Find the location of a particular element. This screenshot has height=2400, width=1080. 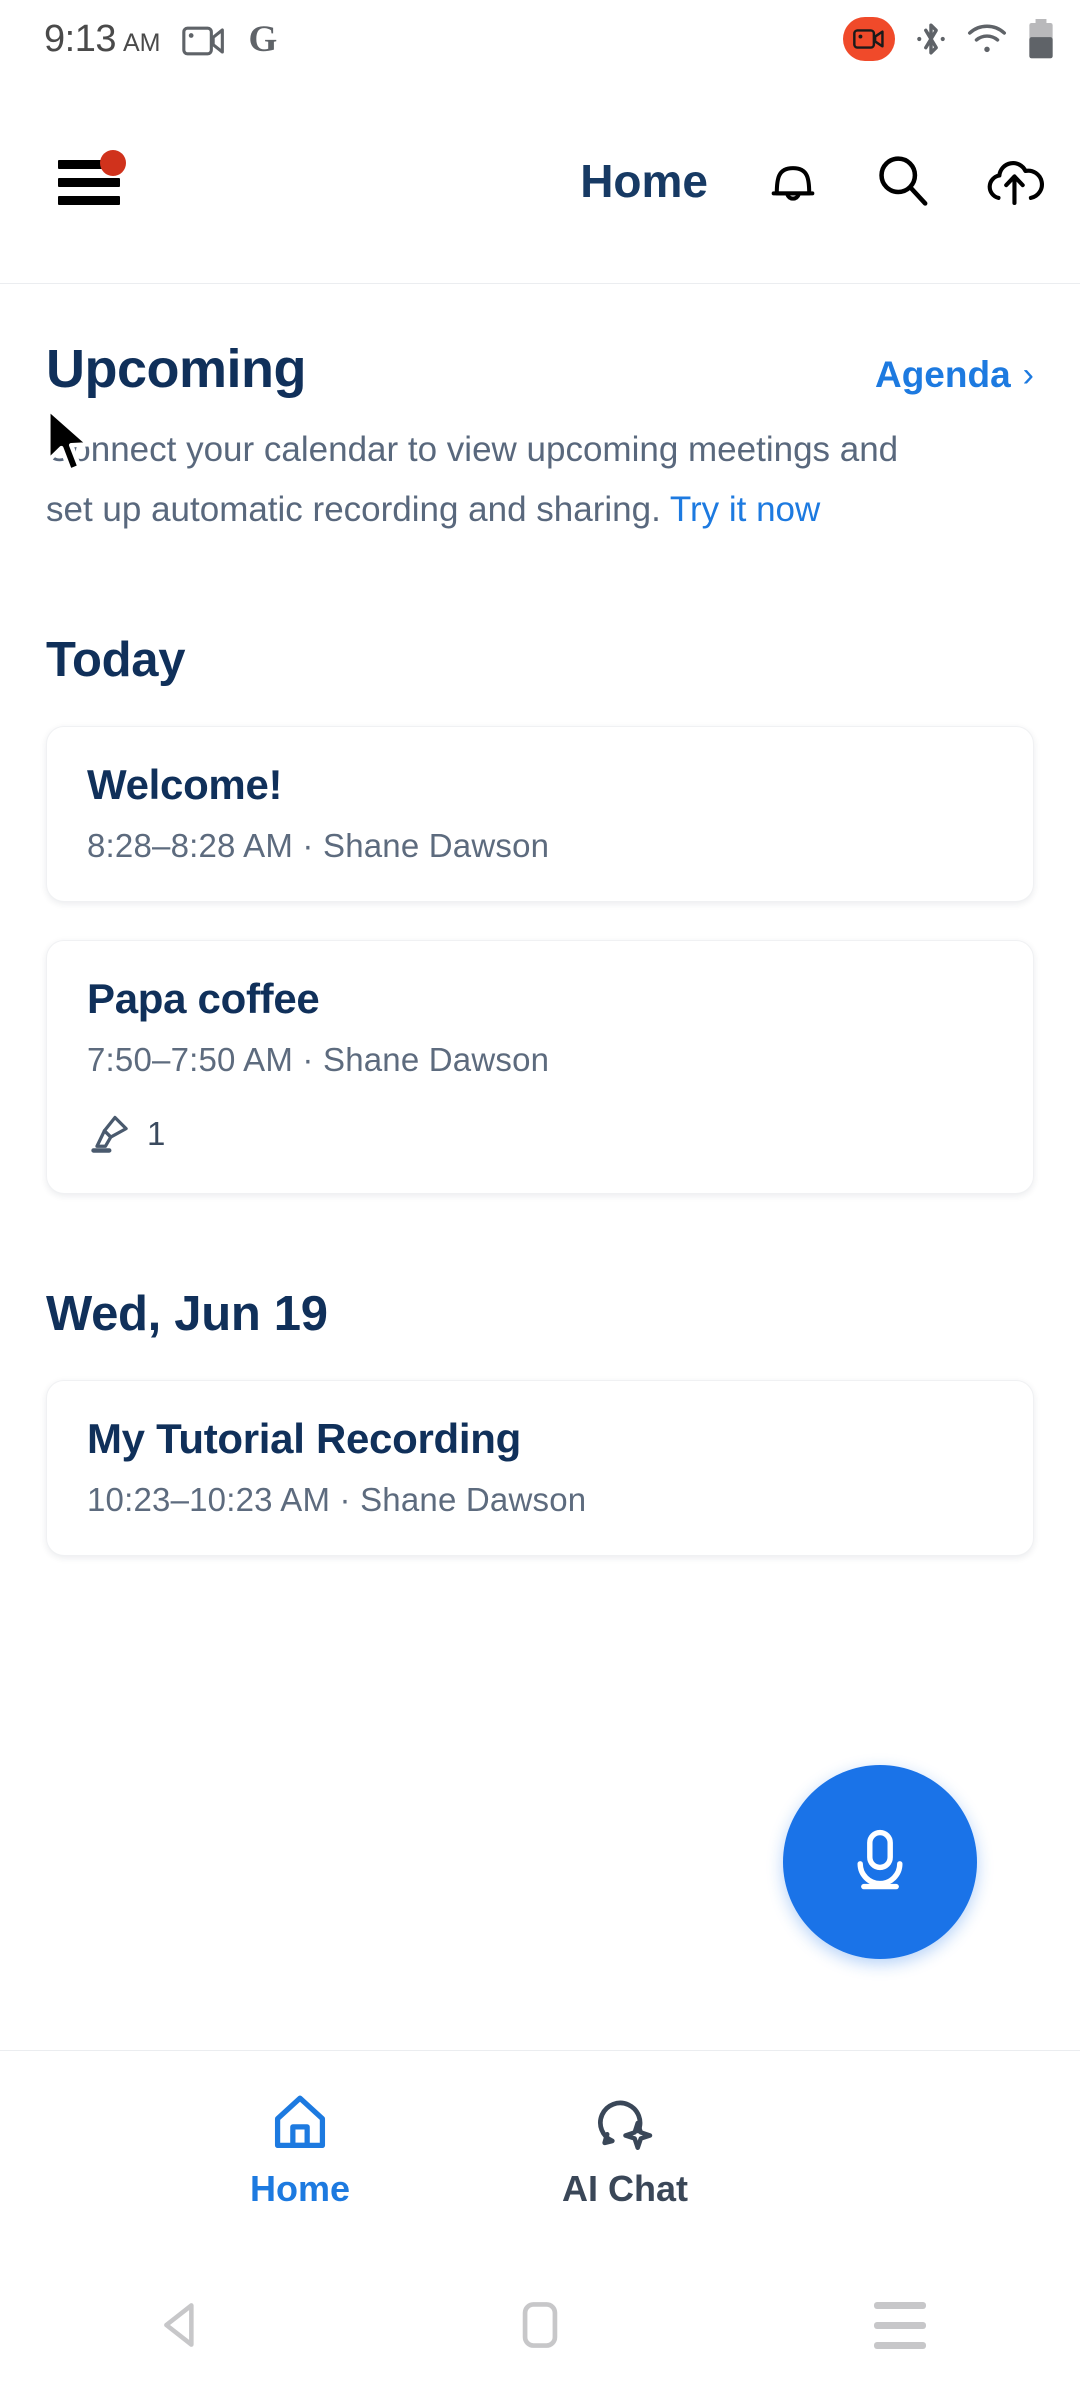

nav-item-ai-chat-label: AI Chat is located at coordinates (625, 2188).